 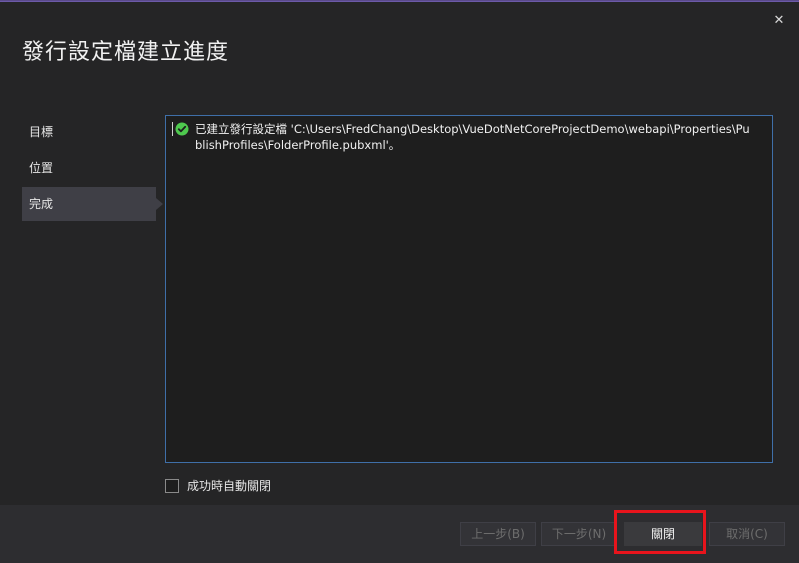 I want to click on page-title: 發行設定檔建立進度, so click(x=126, y=52).